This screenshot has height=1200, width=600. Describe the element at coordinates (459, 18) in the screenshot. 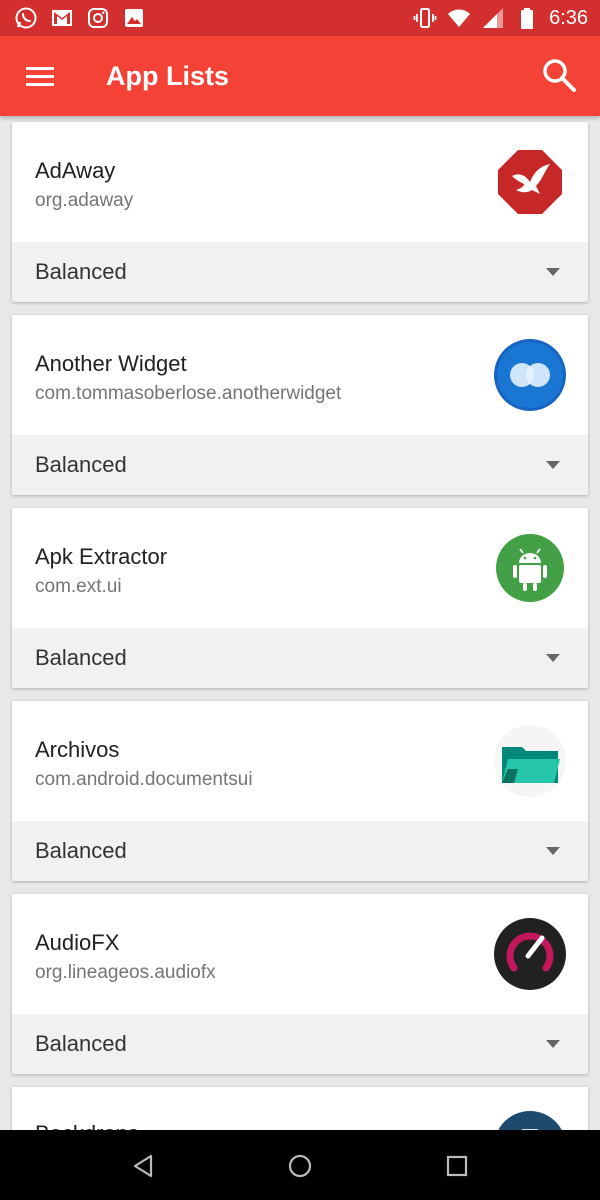

I see `wifi-icon` at that location.